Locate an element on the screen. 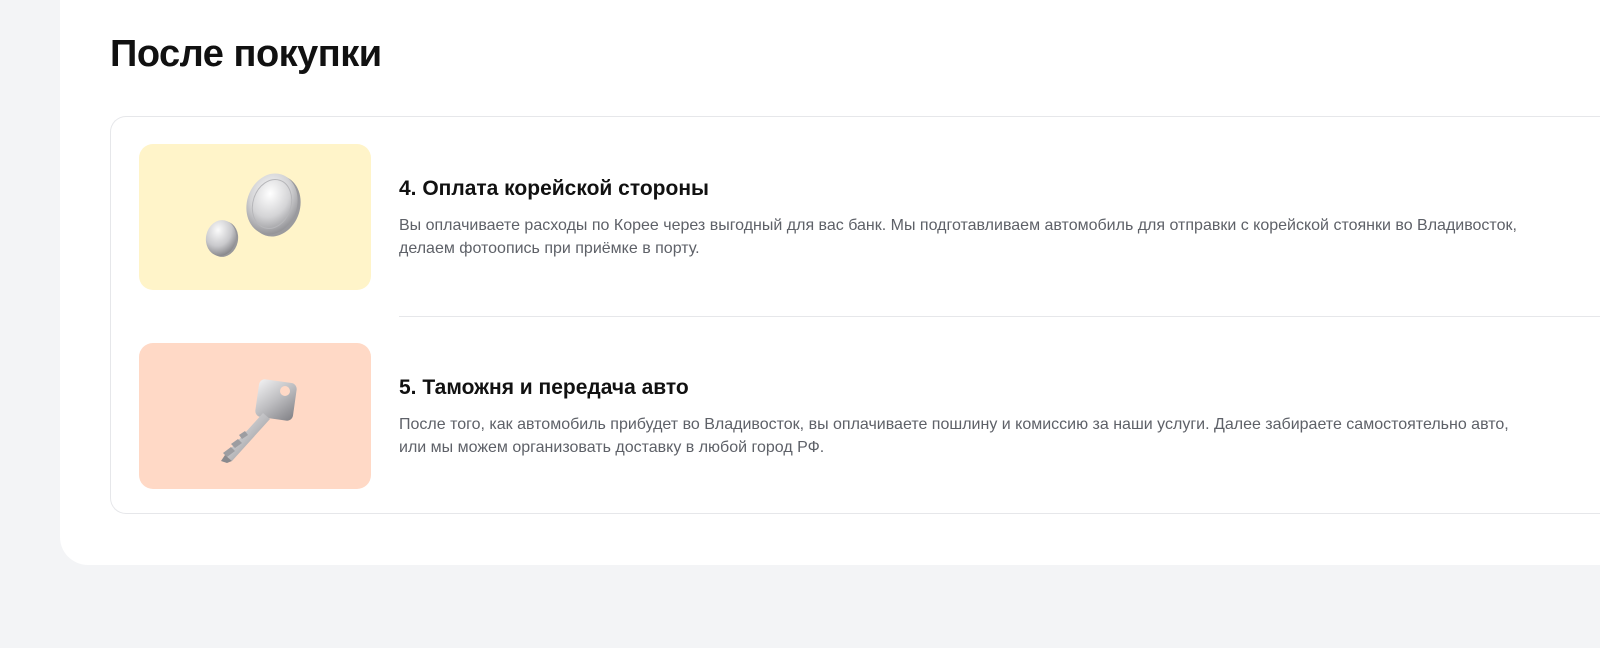 The height and width of the screenshot is (648, 1600). key-icon is located at coordinates (259, 421).